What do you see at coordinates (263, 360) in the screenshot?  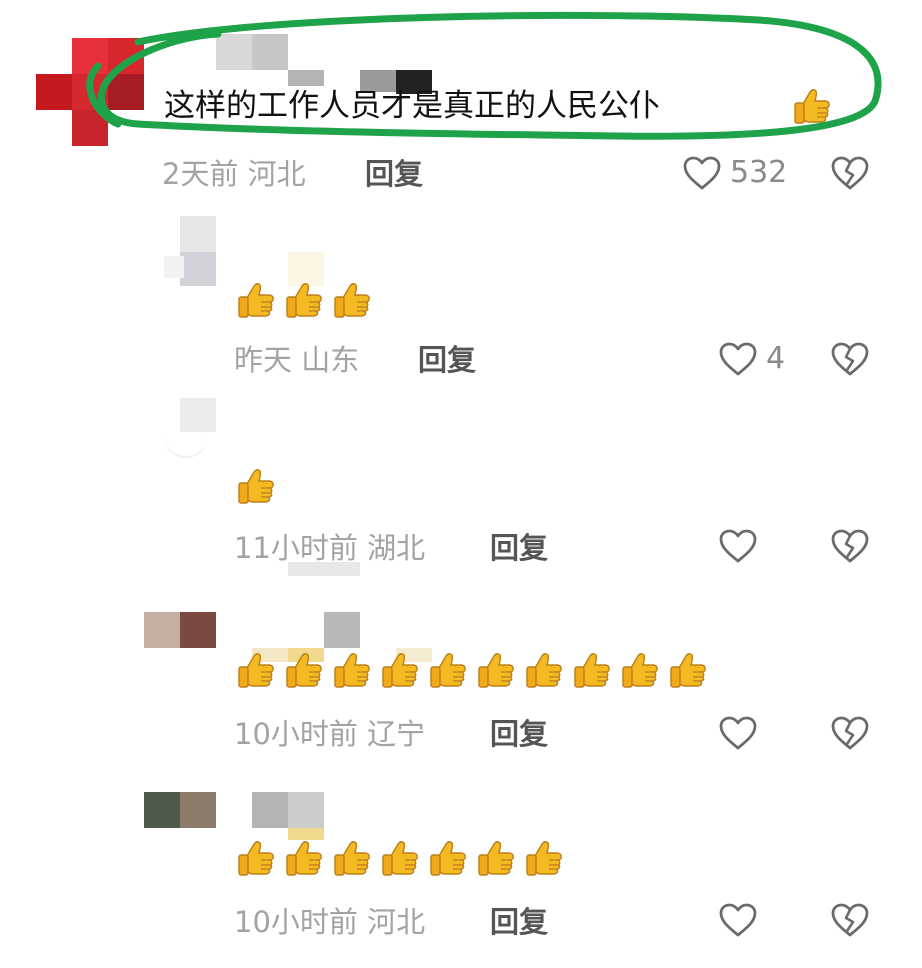 I see `comment-time: 昨天` at bounding box center [263, 360].